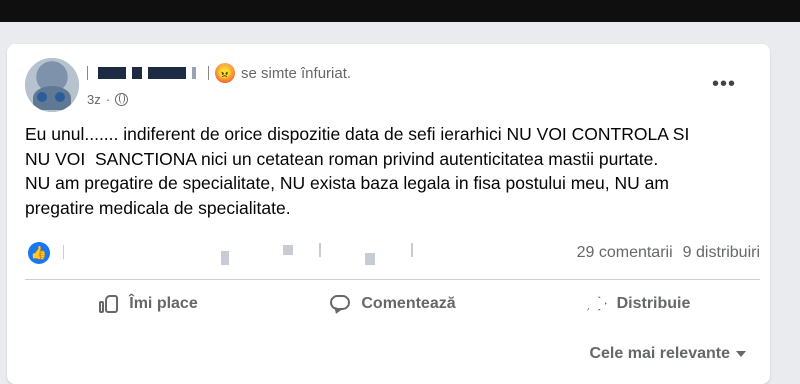 This screenshot has width=800, height=384. What do you see at coordinates (122, 99) in the screenshot?
I see `globe-icon` at bounding box center [122, 99].